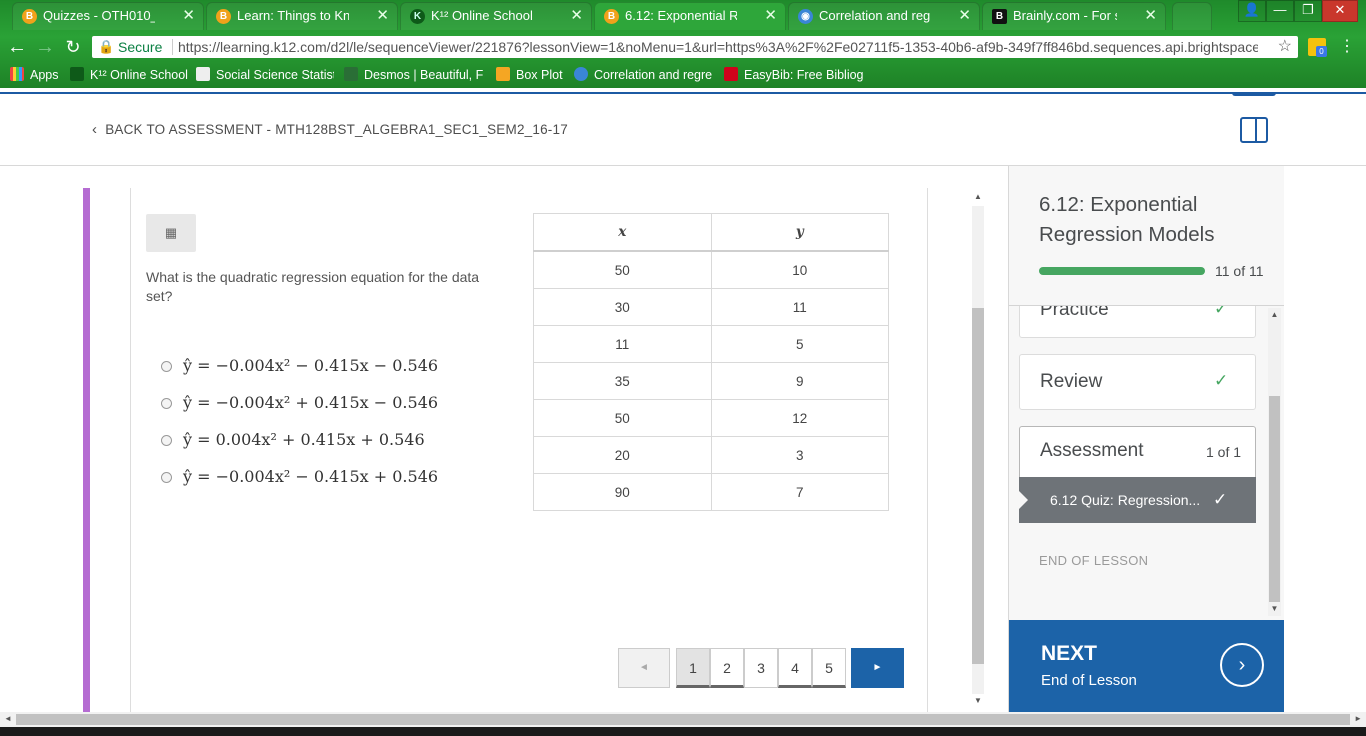 The image size is (1366, 736). What do you see at coordinates (731, 74) in the screenshot?
I see `easybib-icon` at bounding box center [731, 74].